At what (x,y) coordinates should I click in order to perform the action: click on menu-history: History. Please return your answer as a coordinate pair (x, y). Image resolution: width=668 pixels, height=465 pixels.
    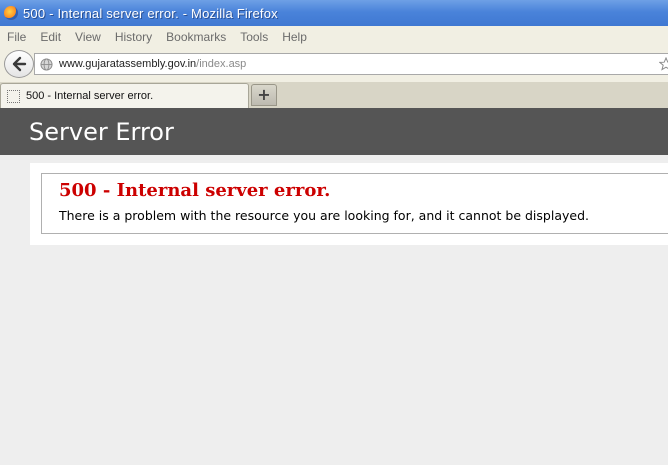
    Looking at the image, I should click on (133, 37).